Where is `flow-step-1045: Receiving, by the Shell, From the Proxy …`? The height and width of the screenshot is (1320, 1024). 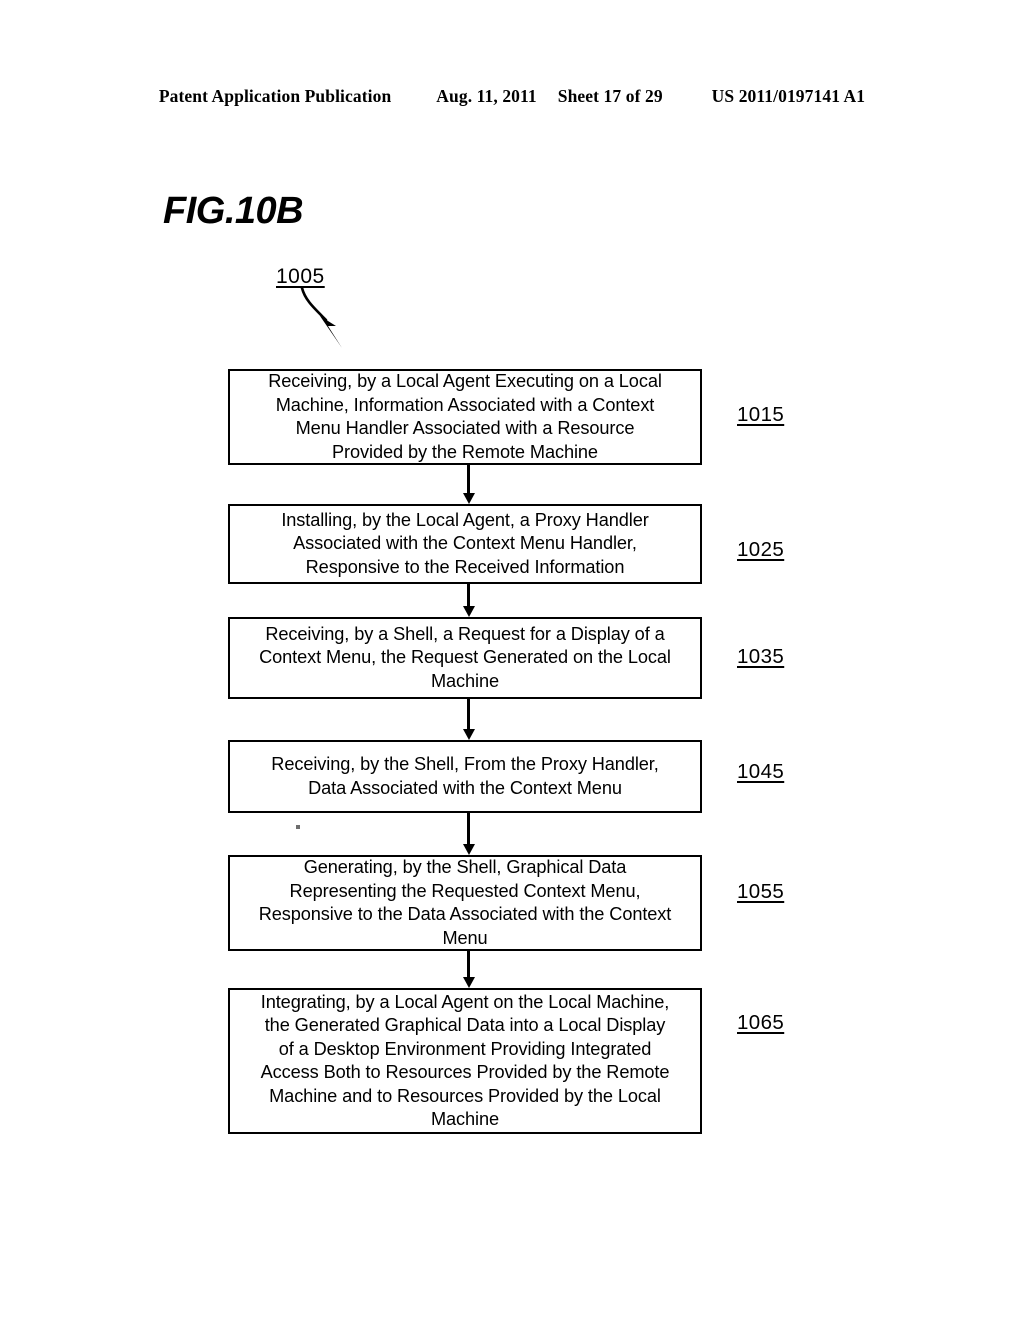
flow-step-1045: Receiving, by the Shell, From the Proxy … is located at coordinates (465, 776).